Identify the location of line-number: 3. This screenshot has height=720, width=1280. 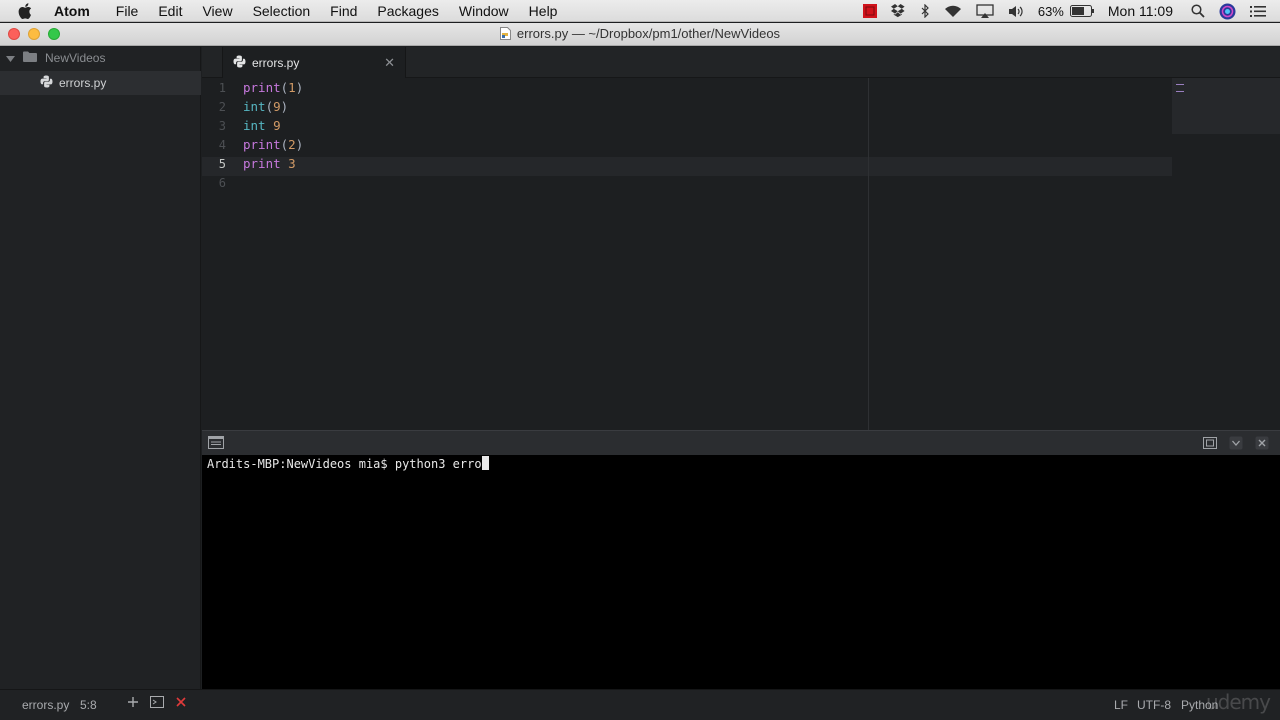
(214, 126).